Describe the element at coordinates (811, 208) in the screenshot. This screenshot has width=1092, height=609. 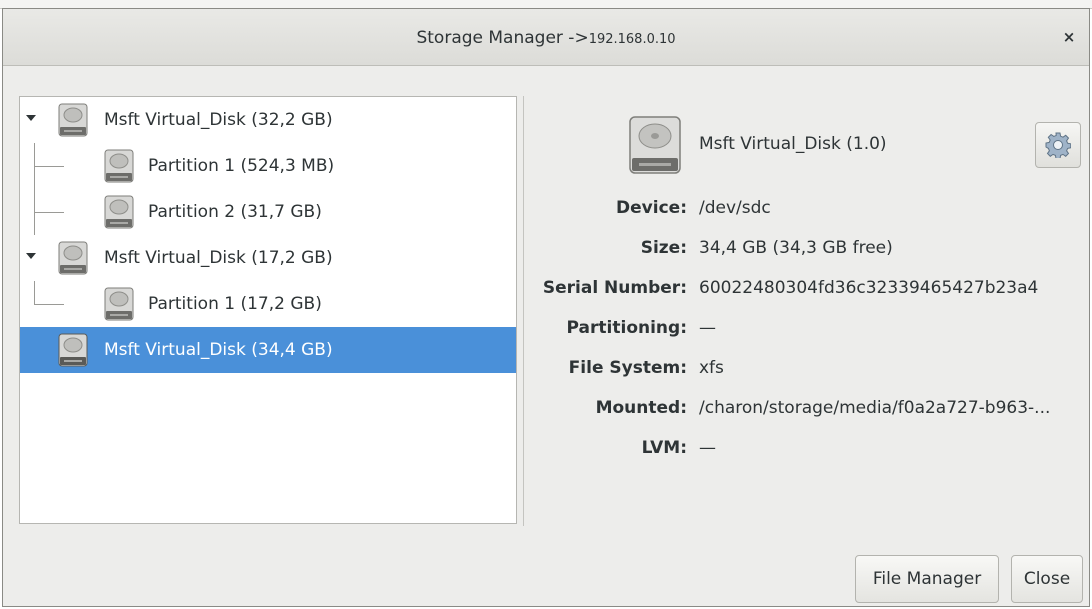
I see `property-device: Device: /dev/sdc` at that location.